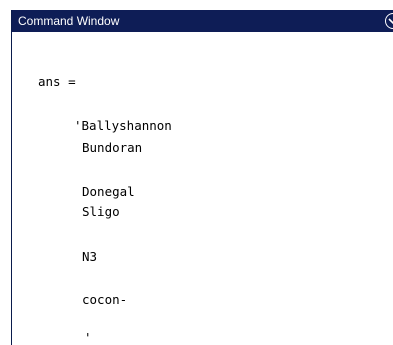 This screenshot has height=345, width=393. What do you see at coordinates (88, 337) in the screenshot?
I see `output-line: '` at bounding box center [88, 337].